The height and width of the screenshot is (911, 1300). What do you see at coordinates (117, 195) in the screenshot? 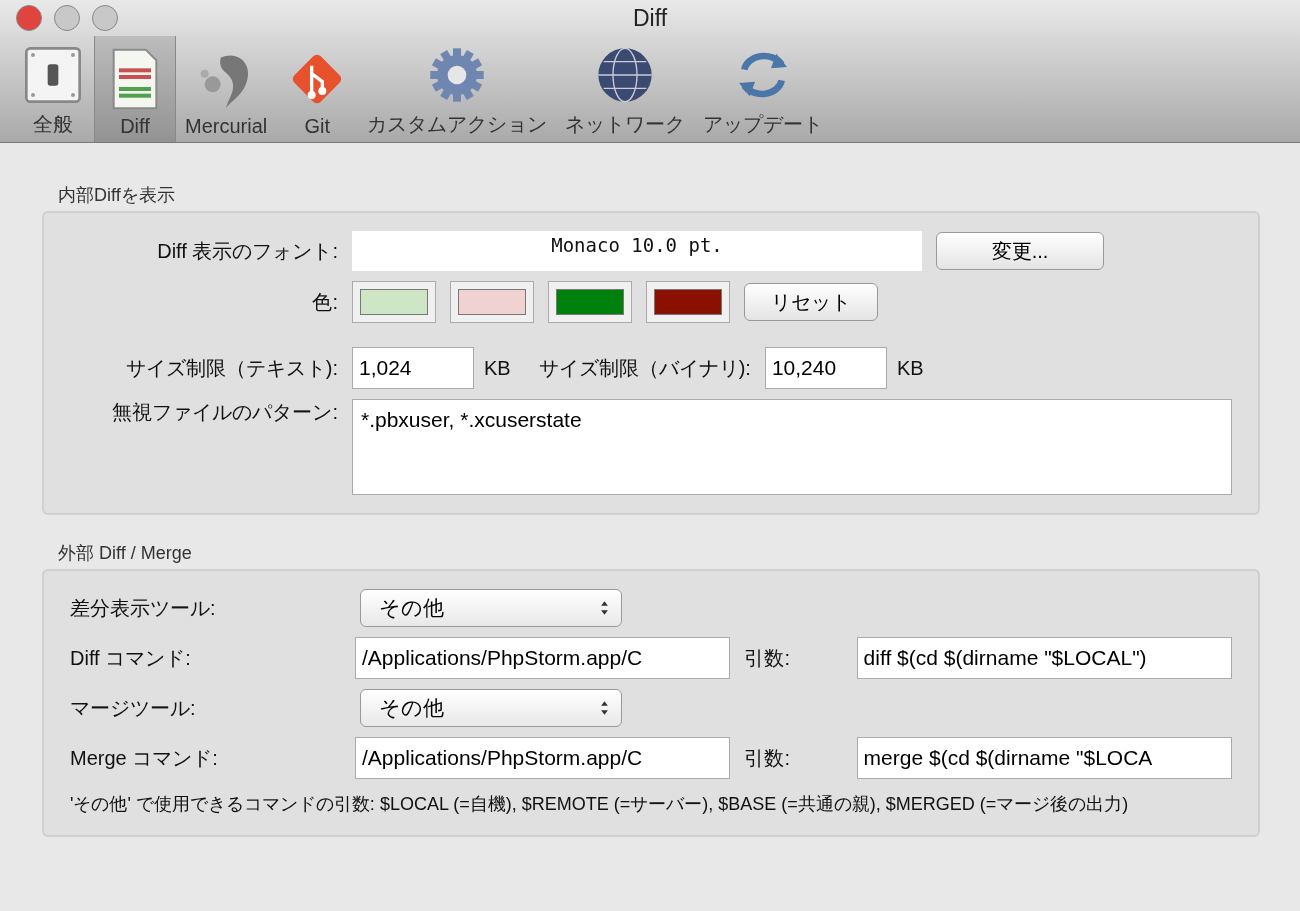
I see `group-title: 内部Diffを表示` at bounding box center [117, 195].